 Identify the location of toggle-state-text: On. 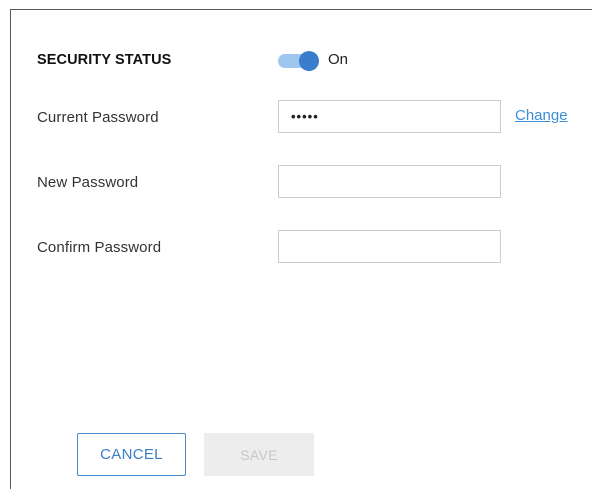
(338, 59).